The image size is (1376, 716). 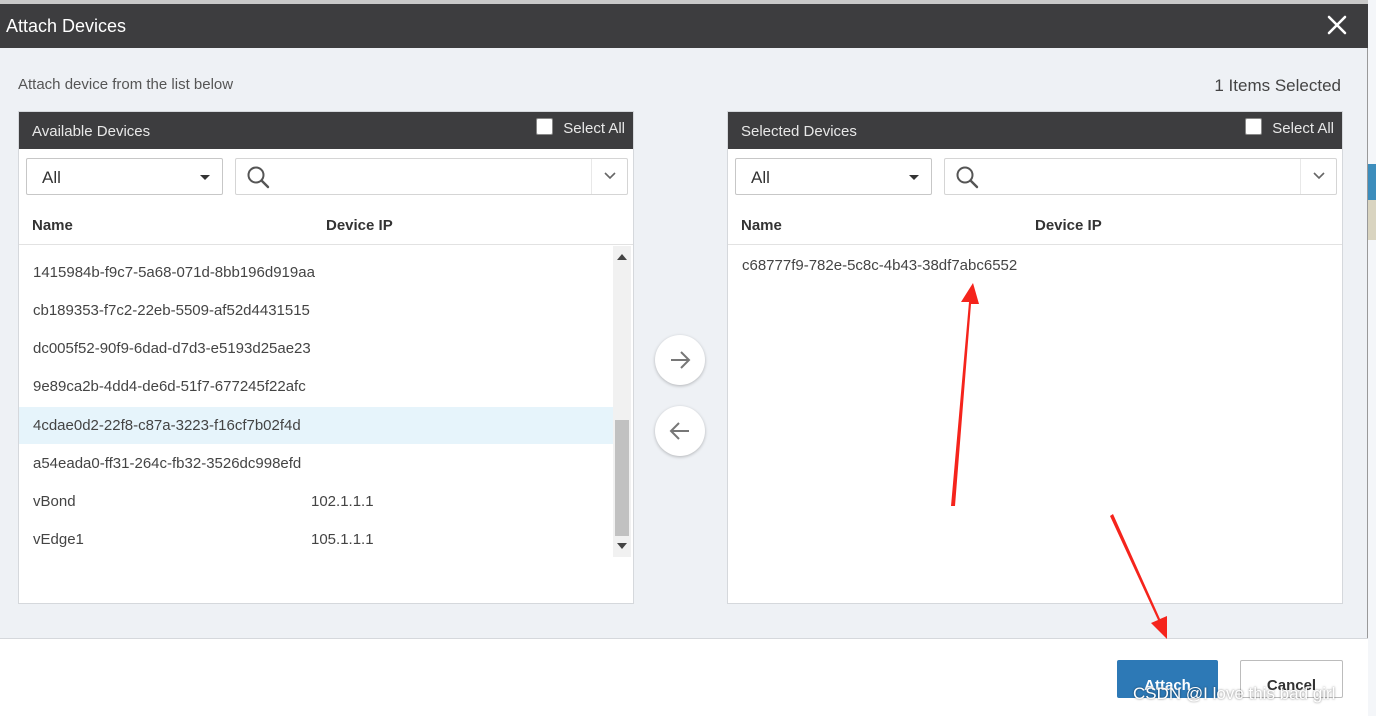 I want to click on scrollbar-thumb, so click(x=622, y=478).